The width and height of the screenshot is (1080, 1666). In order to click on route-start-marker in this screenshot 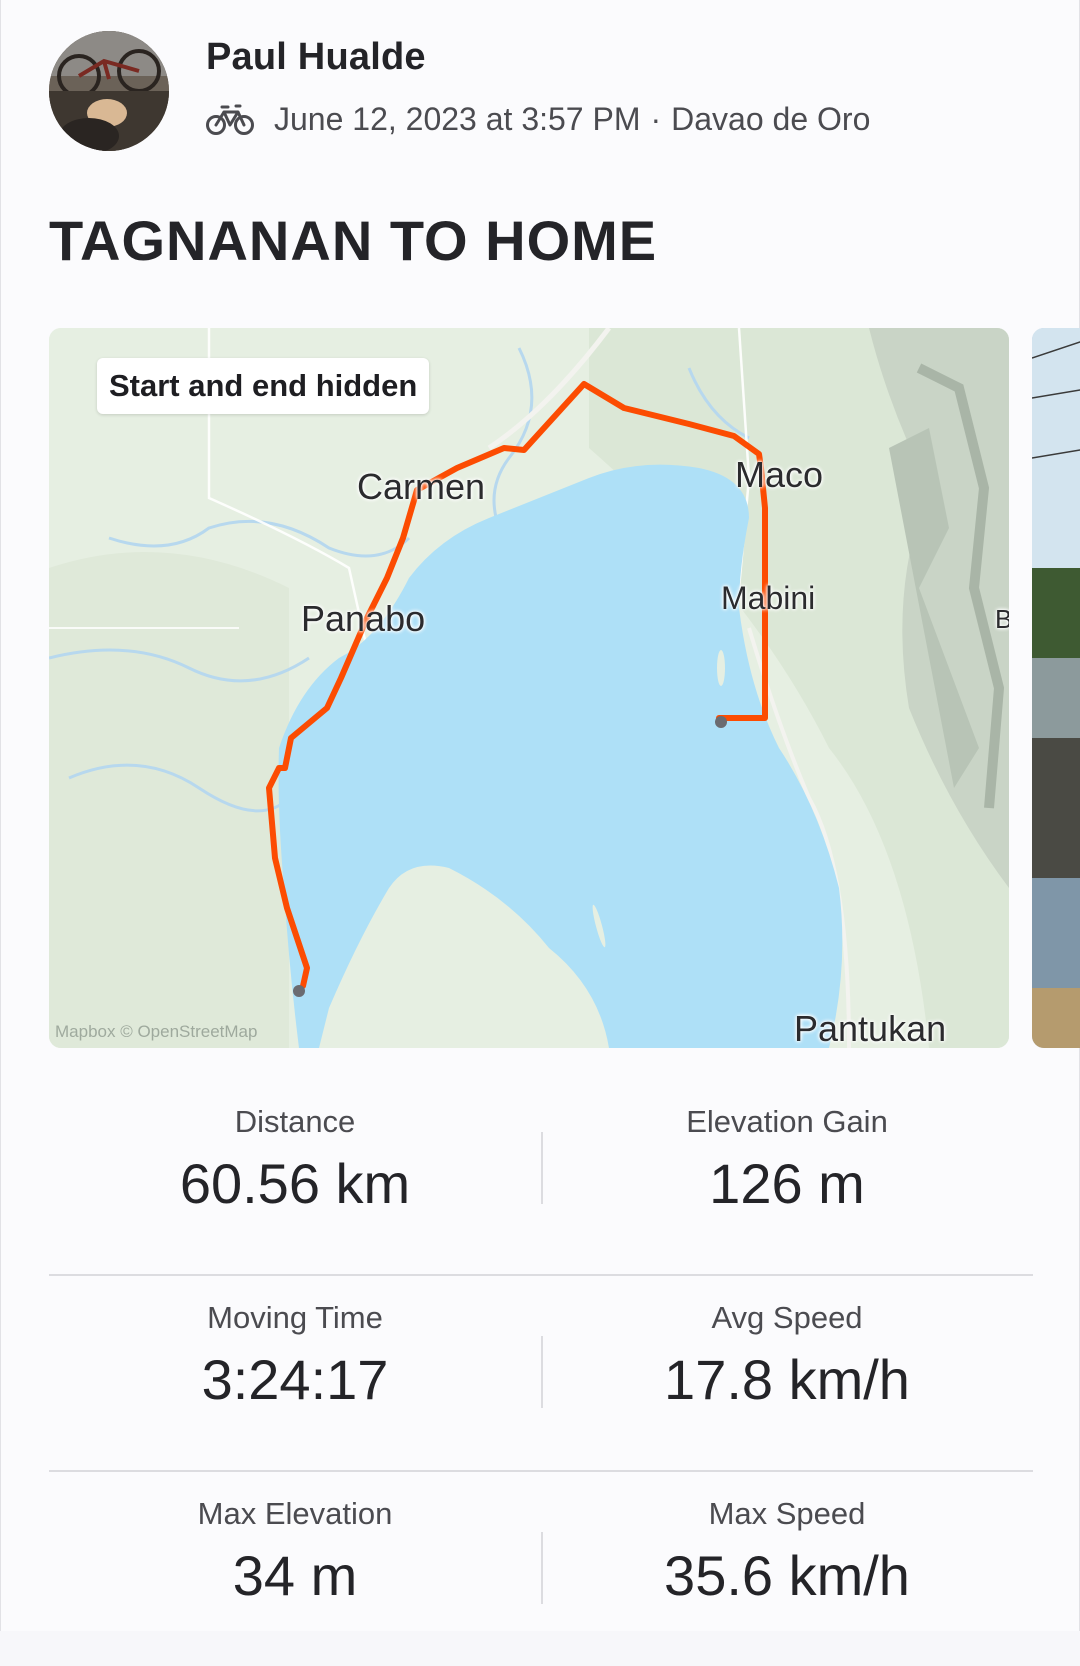, I will do `click(299, 991)`.